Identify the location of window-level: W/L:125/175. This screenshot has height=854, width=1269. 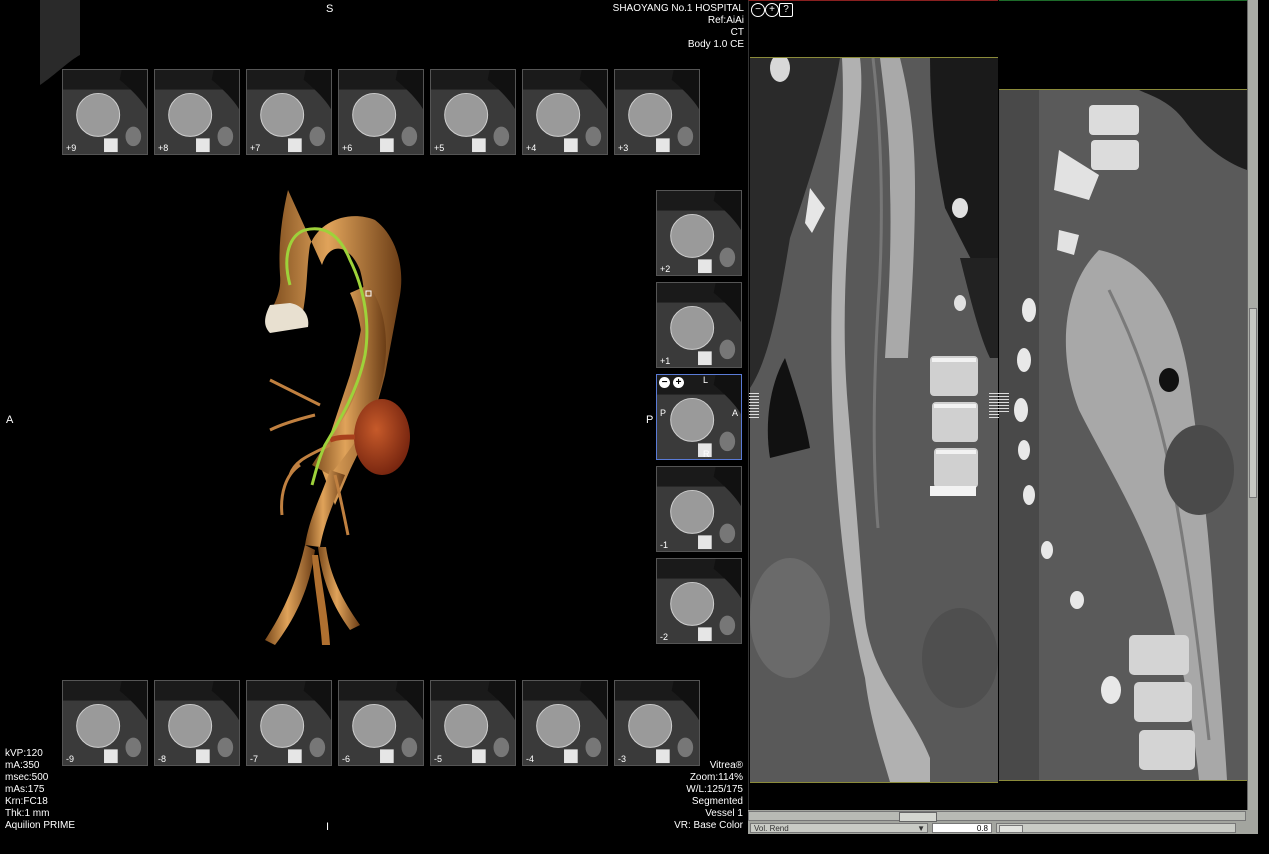
(714, 789).